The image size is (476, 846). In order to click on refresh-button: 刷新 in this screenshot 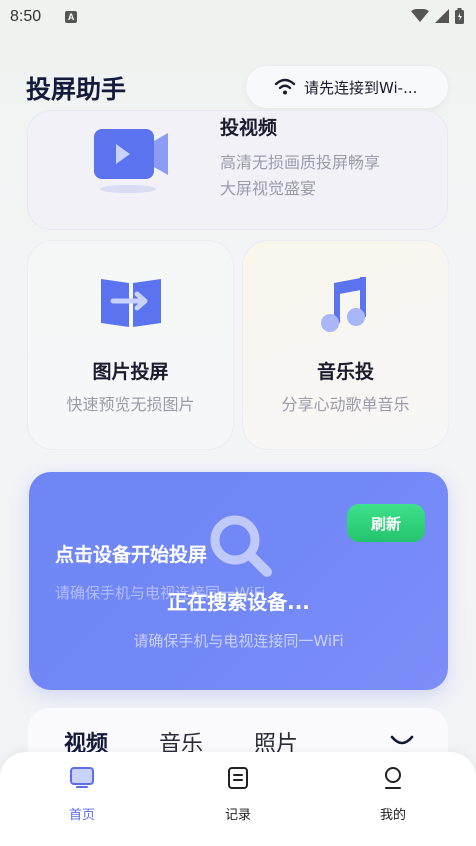, I will do `click(386, 523)`.